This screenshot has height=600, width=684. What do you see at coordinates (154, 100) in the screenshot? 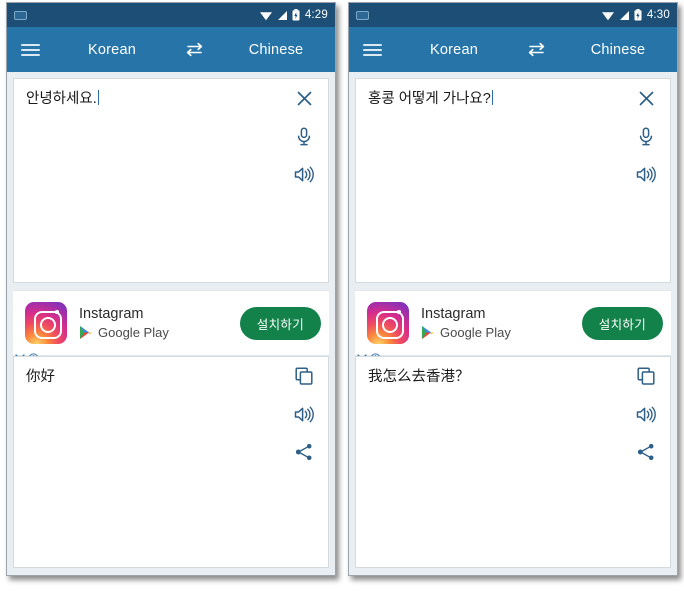
I see `source-text-input: 안녕하세요.` at bounding box center [154, 100].